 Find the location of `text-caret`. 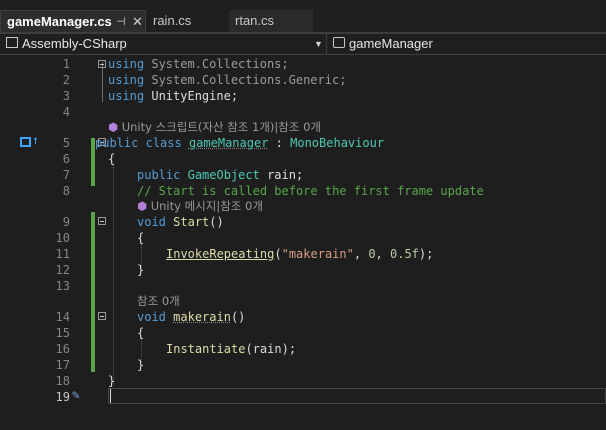

text-caret is located at coordinates (110, 396).